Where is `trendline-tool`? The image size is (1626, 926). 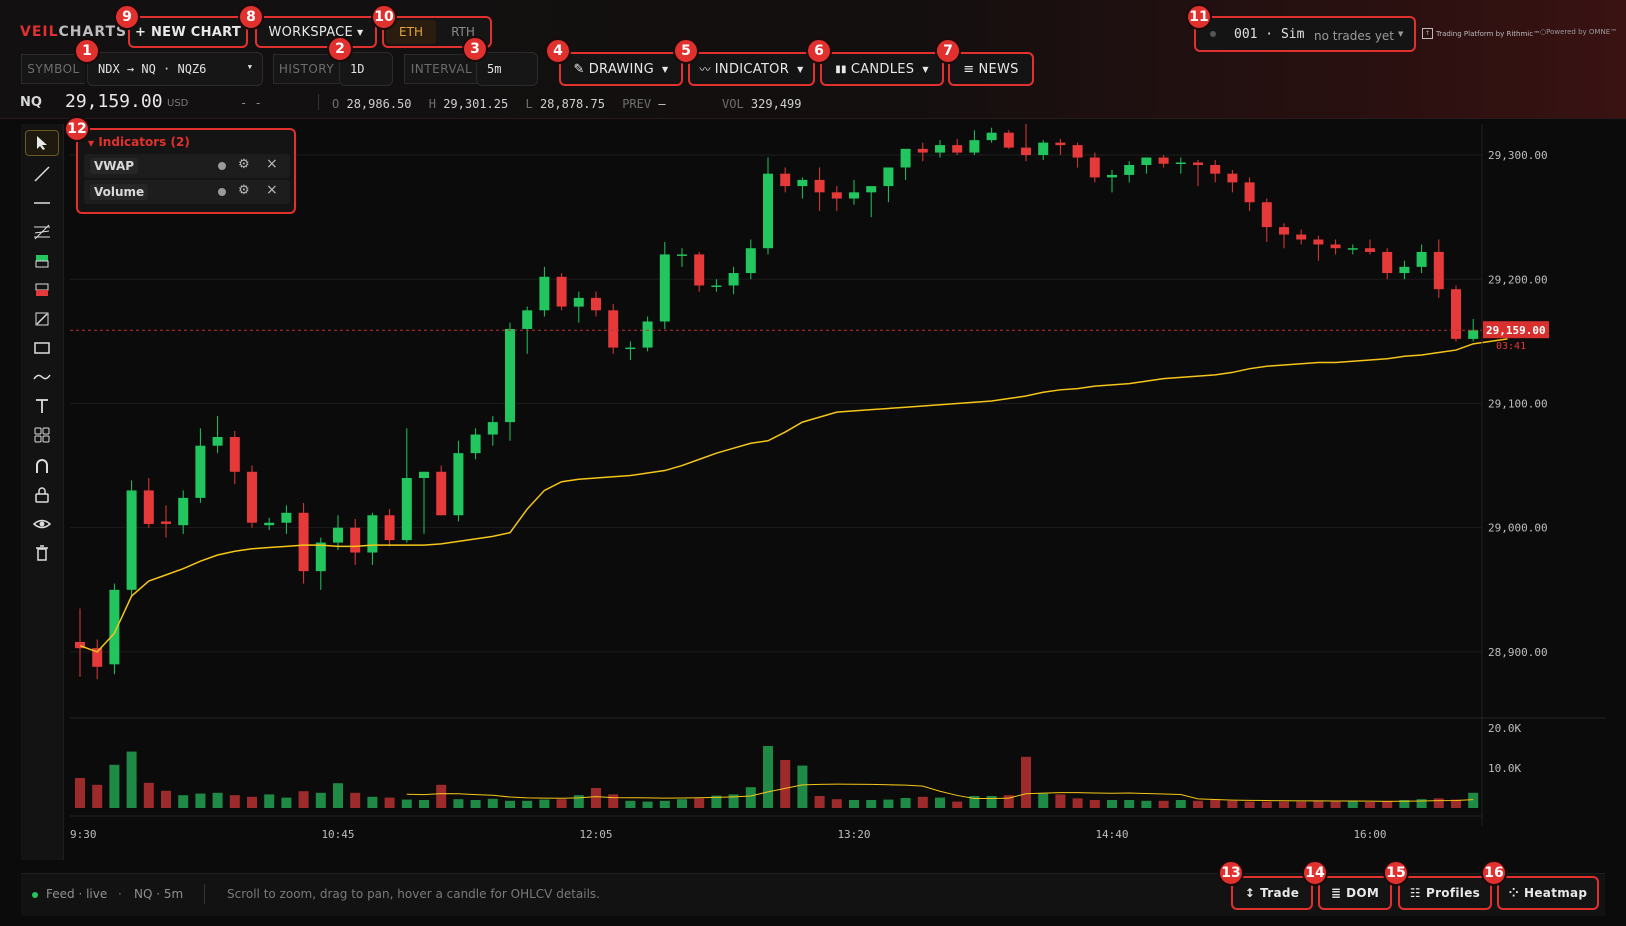 trendline-tool is located at coordinates (42, 174).